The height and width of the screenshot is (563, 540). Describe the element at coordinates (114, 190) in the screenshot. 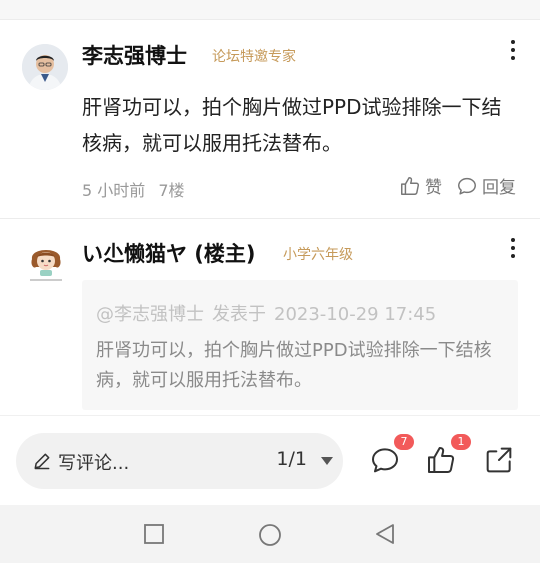

I see `post-time: 5 小时前` at that location.